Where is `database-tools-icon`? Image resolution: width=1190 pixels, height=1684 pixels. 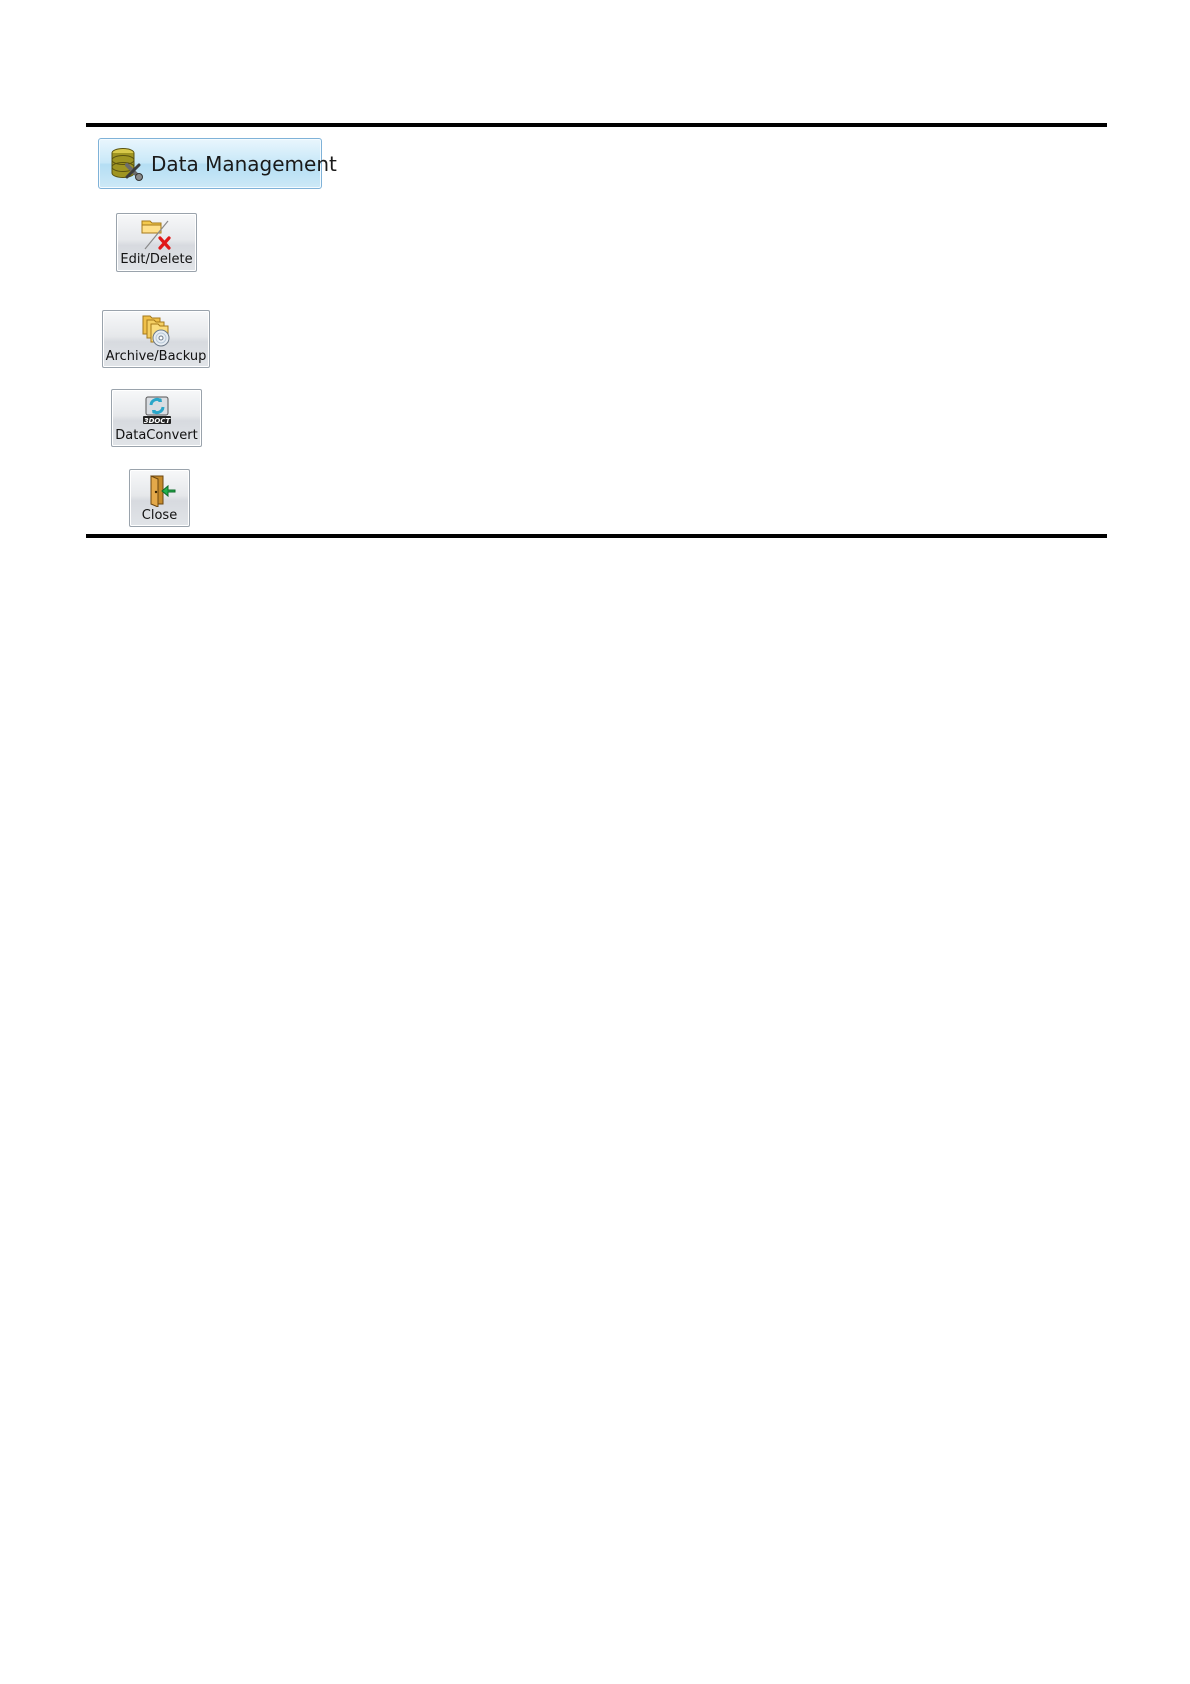
database-tools-icon is located at coordinates (127, 164).